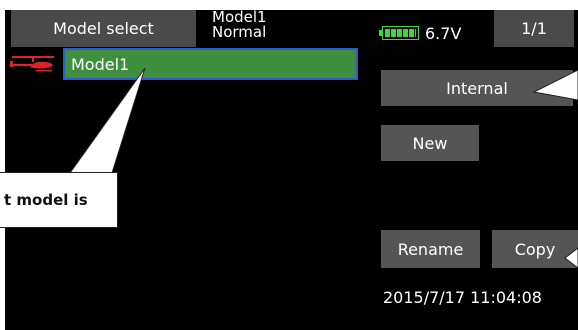  Describe the element at coordinates (555, 85) in the screenshot. I see `callout-pointer-internal` at that location.